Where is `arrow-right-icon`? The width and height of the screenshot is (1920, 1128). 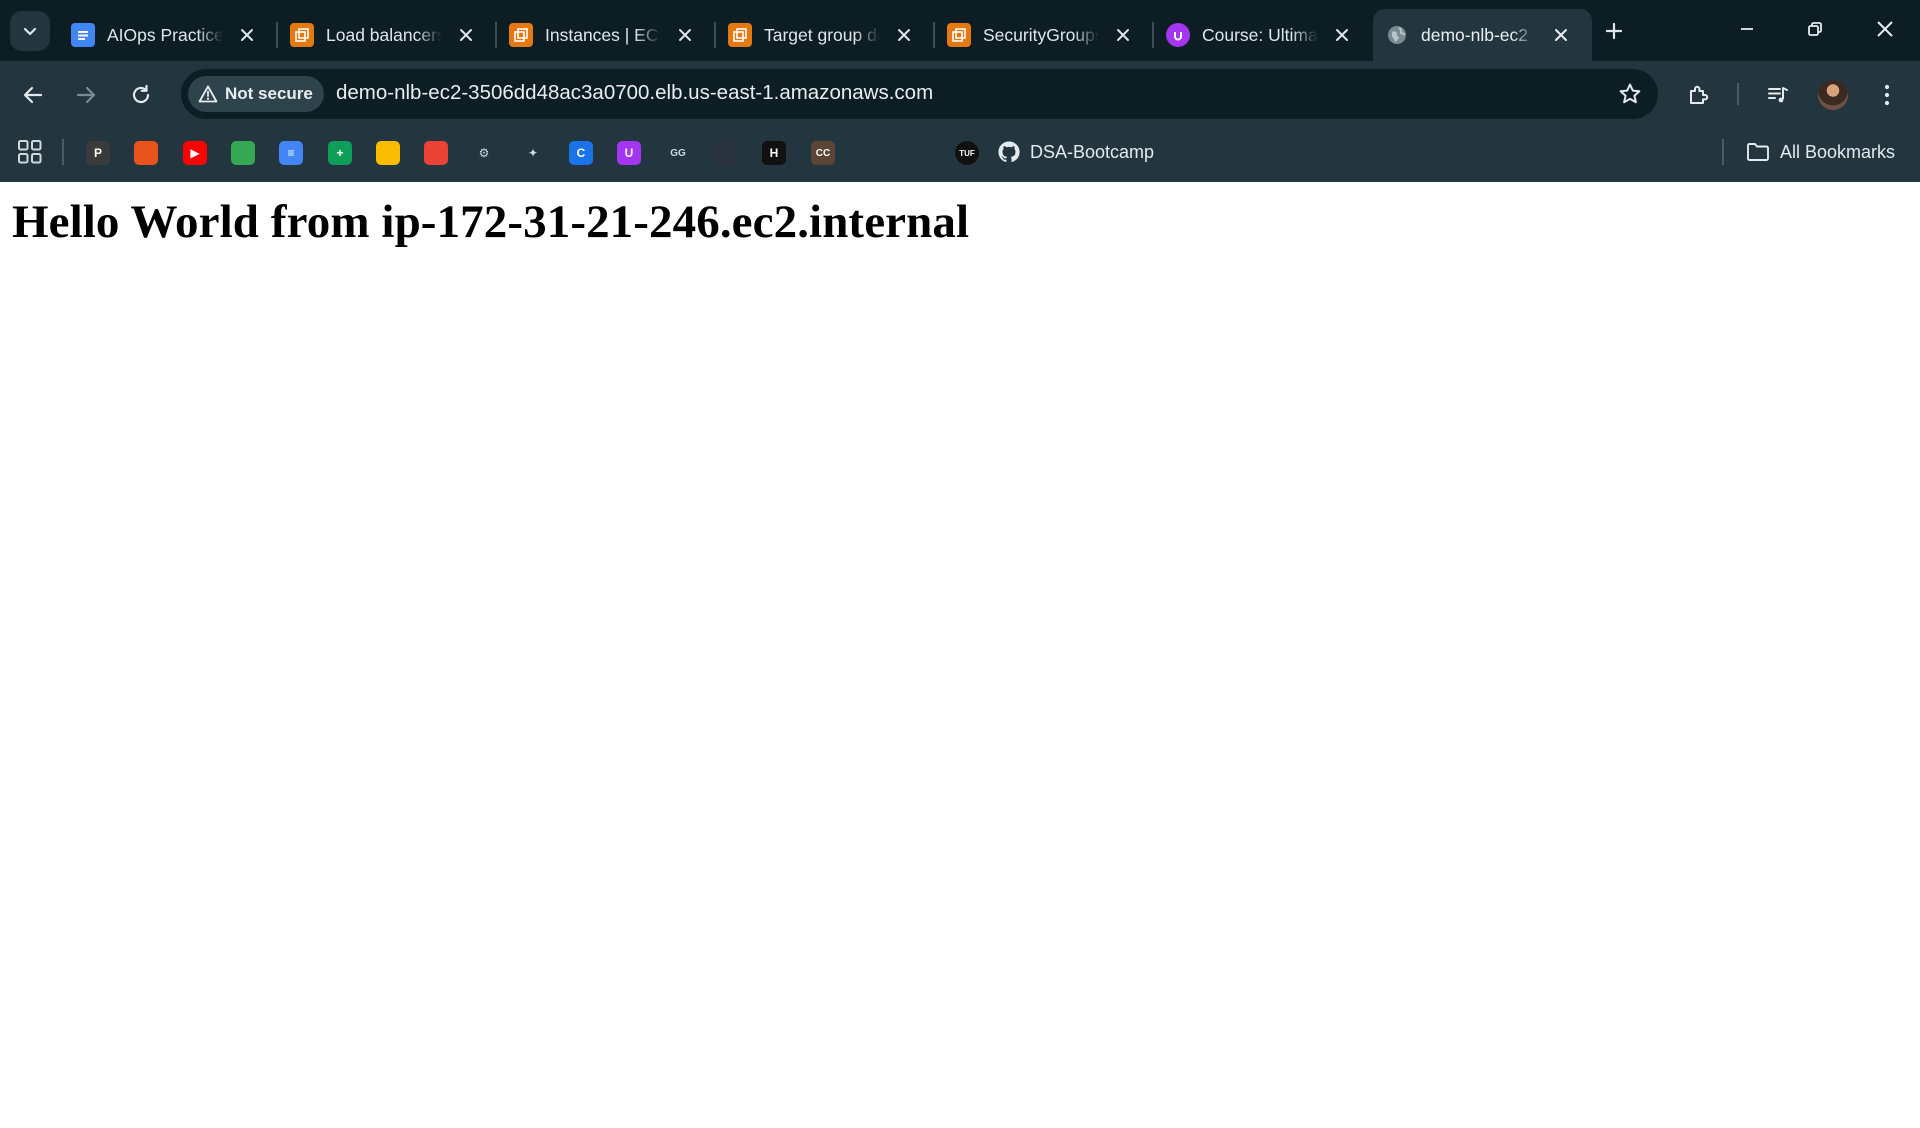 arrow-right-icon is located at coordinates (86, 95).